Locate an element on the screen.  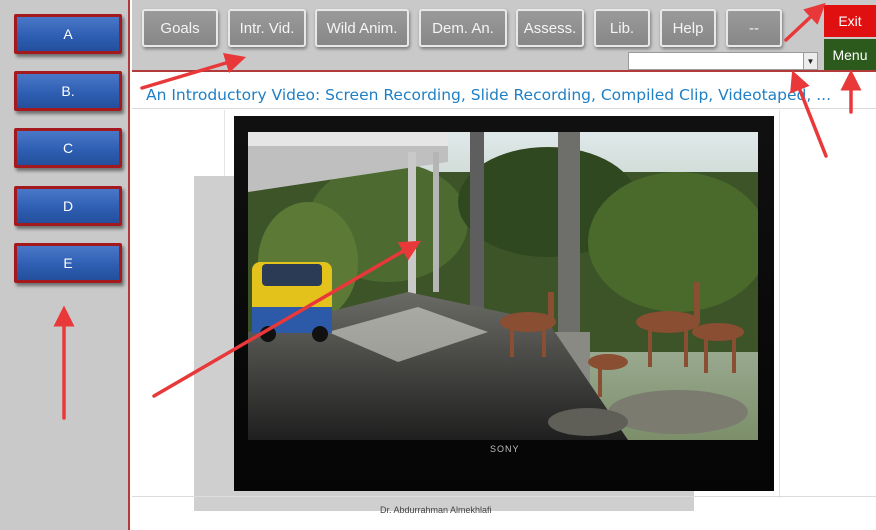
assessment-button: Assess. is located at coordinates (550, 28).